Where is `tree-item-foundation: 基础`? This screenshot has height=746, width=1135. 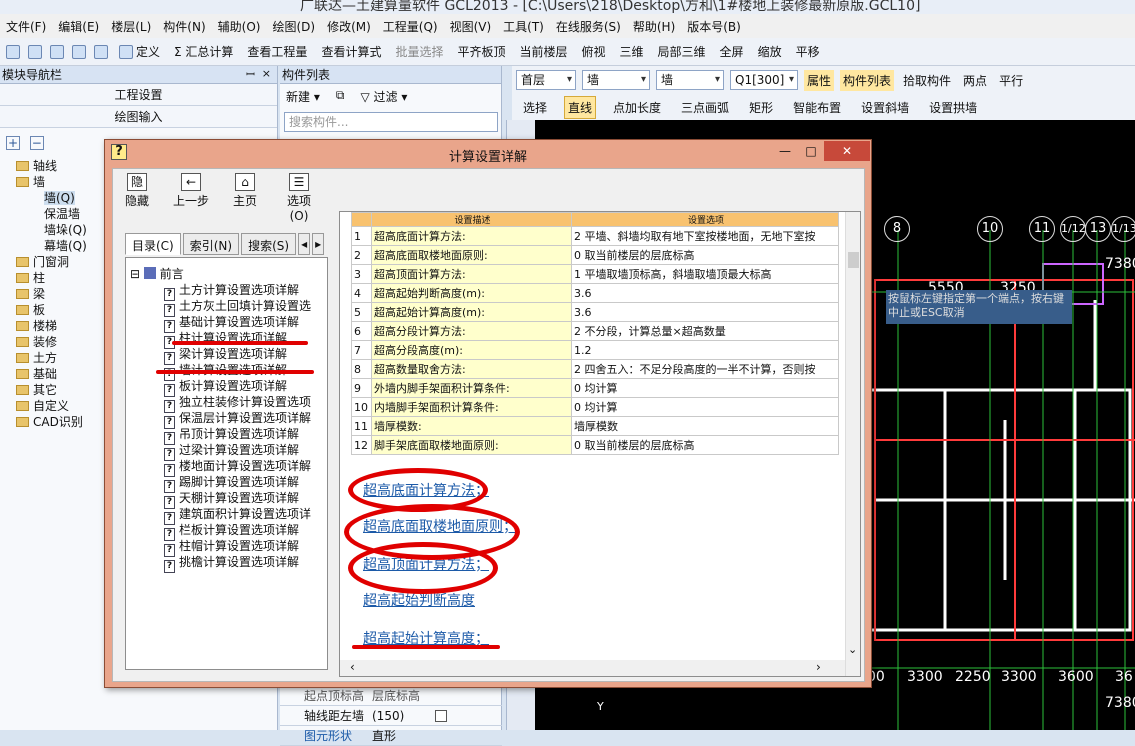 tree-item-foundation: 基础 is located at coordinates (51, 374).